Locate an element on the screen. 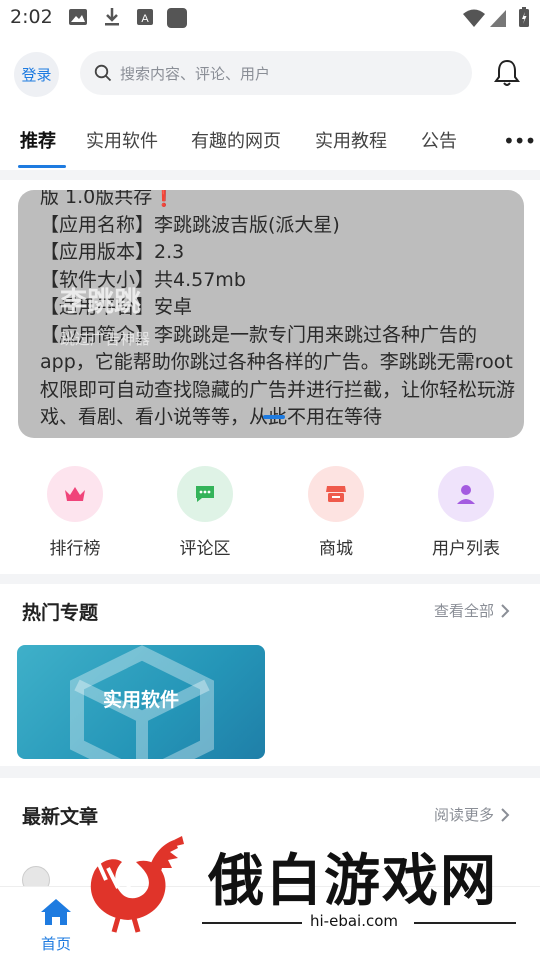 Image resolution: width=540 pixels, height=960 pixels. nav-home-label: 首页 is located at coordinates (55, 944).